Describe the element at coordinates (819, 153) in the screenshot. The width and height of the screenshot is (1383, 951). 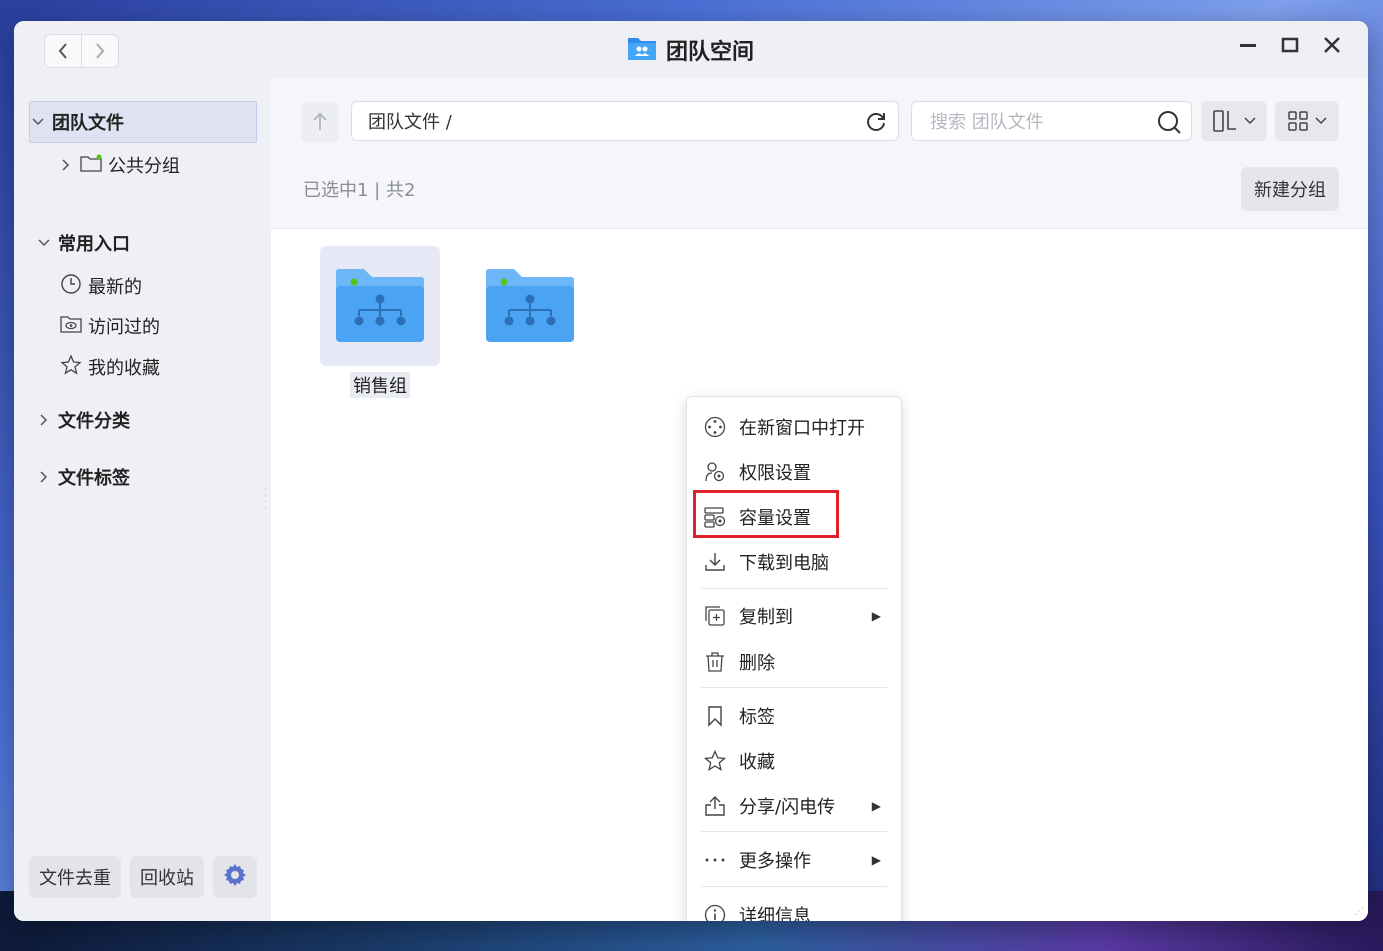
I see `toolbar: 团队文件 / 搜索 团队文件 已选中1 | 共2 新建分组` at that location.